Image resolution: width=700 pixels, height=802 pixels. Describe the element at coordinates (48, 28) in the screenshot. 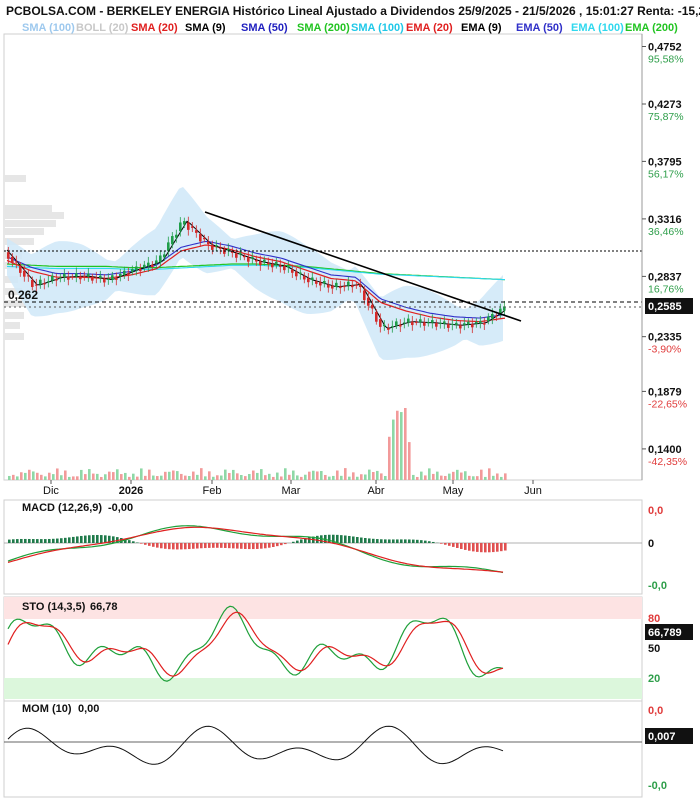

I see `legend-item: SMA (100)` at that location.